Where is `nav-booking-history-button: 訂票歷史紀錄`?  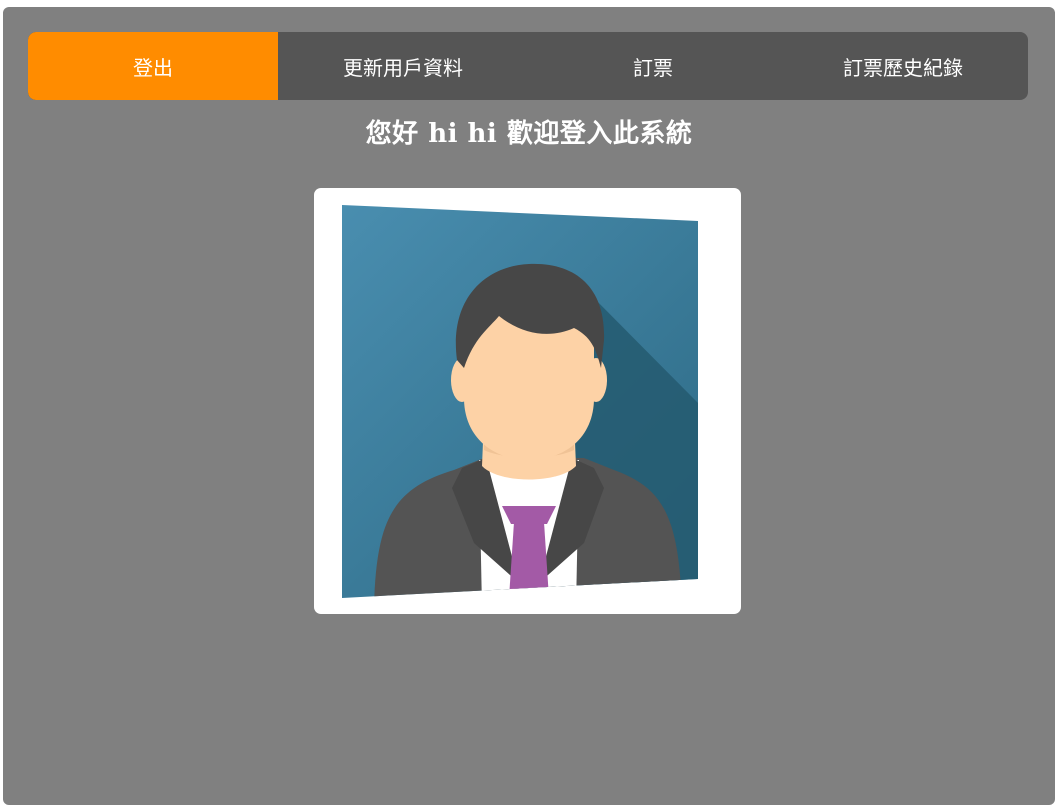 nav-booking-history-button: 訂票歷史紀錄 is located at coordinates (903, 66).